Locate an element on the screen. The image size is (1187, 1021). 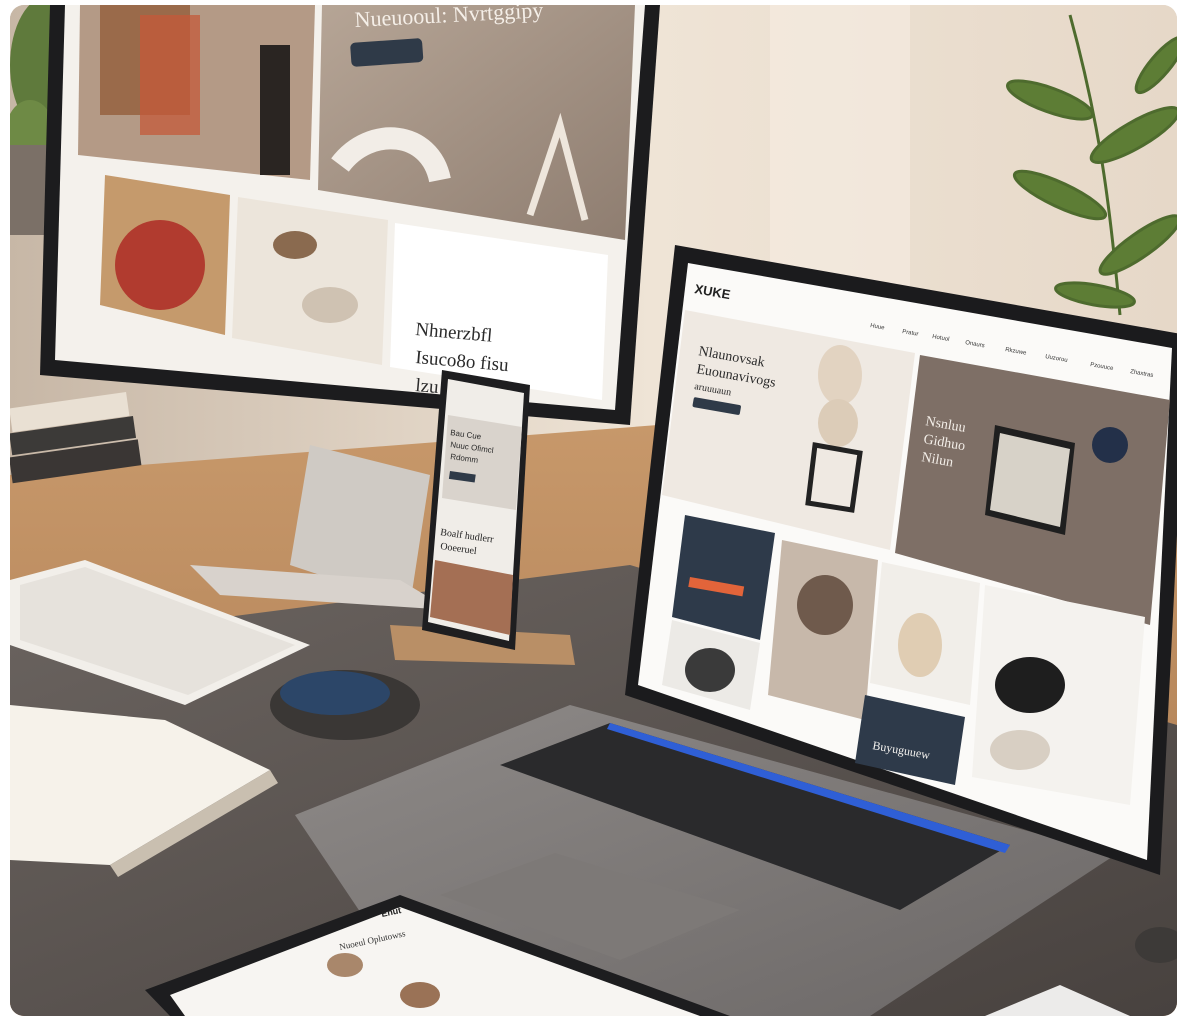
tile-dark-sculpture is located at coordinates (275, 110).